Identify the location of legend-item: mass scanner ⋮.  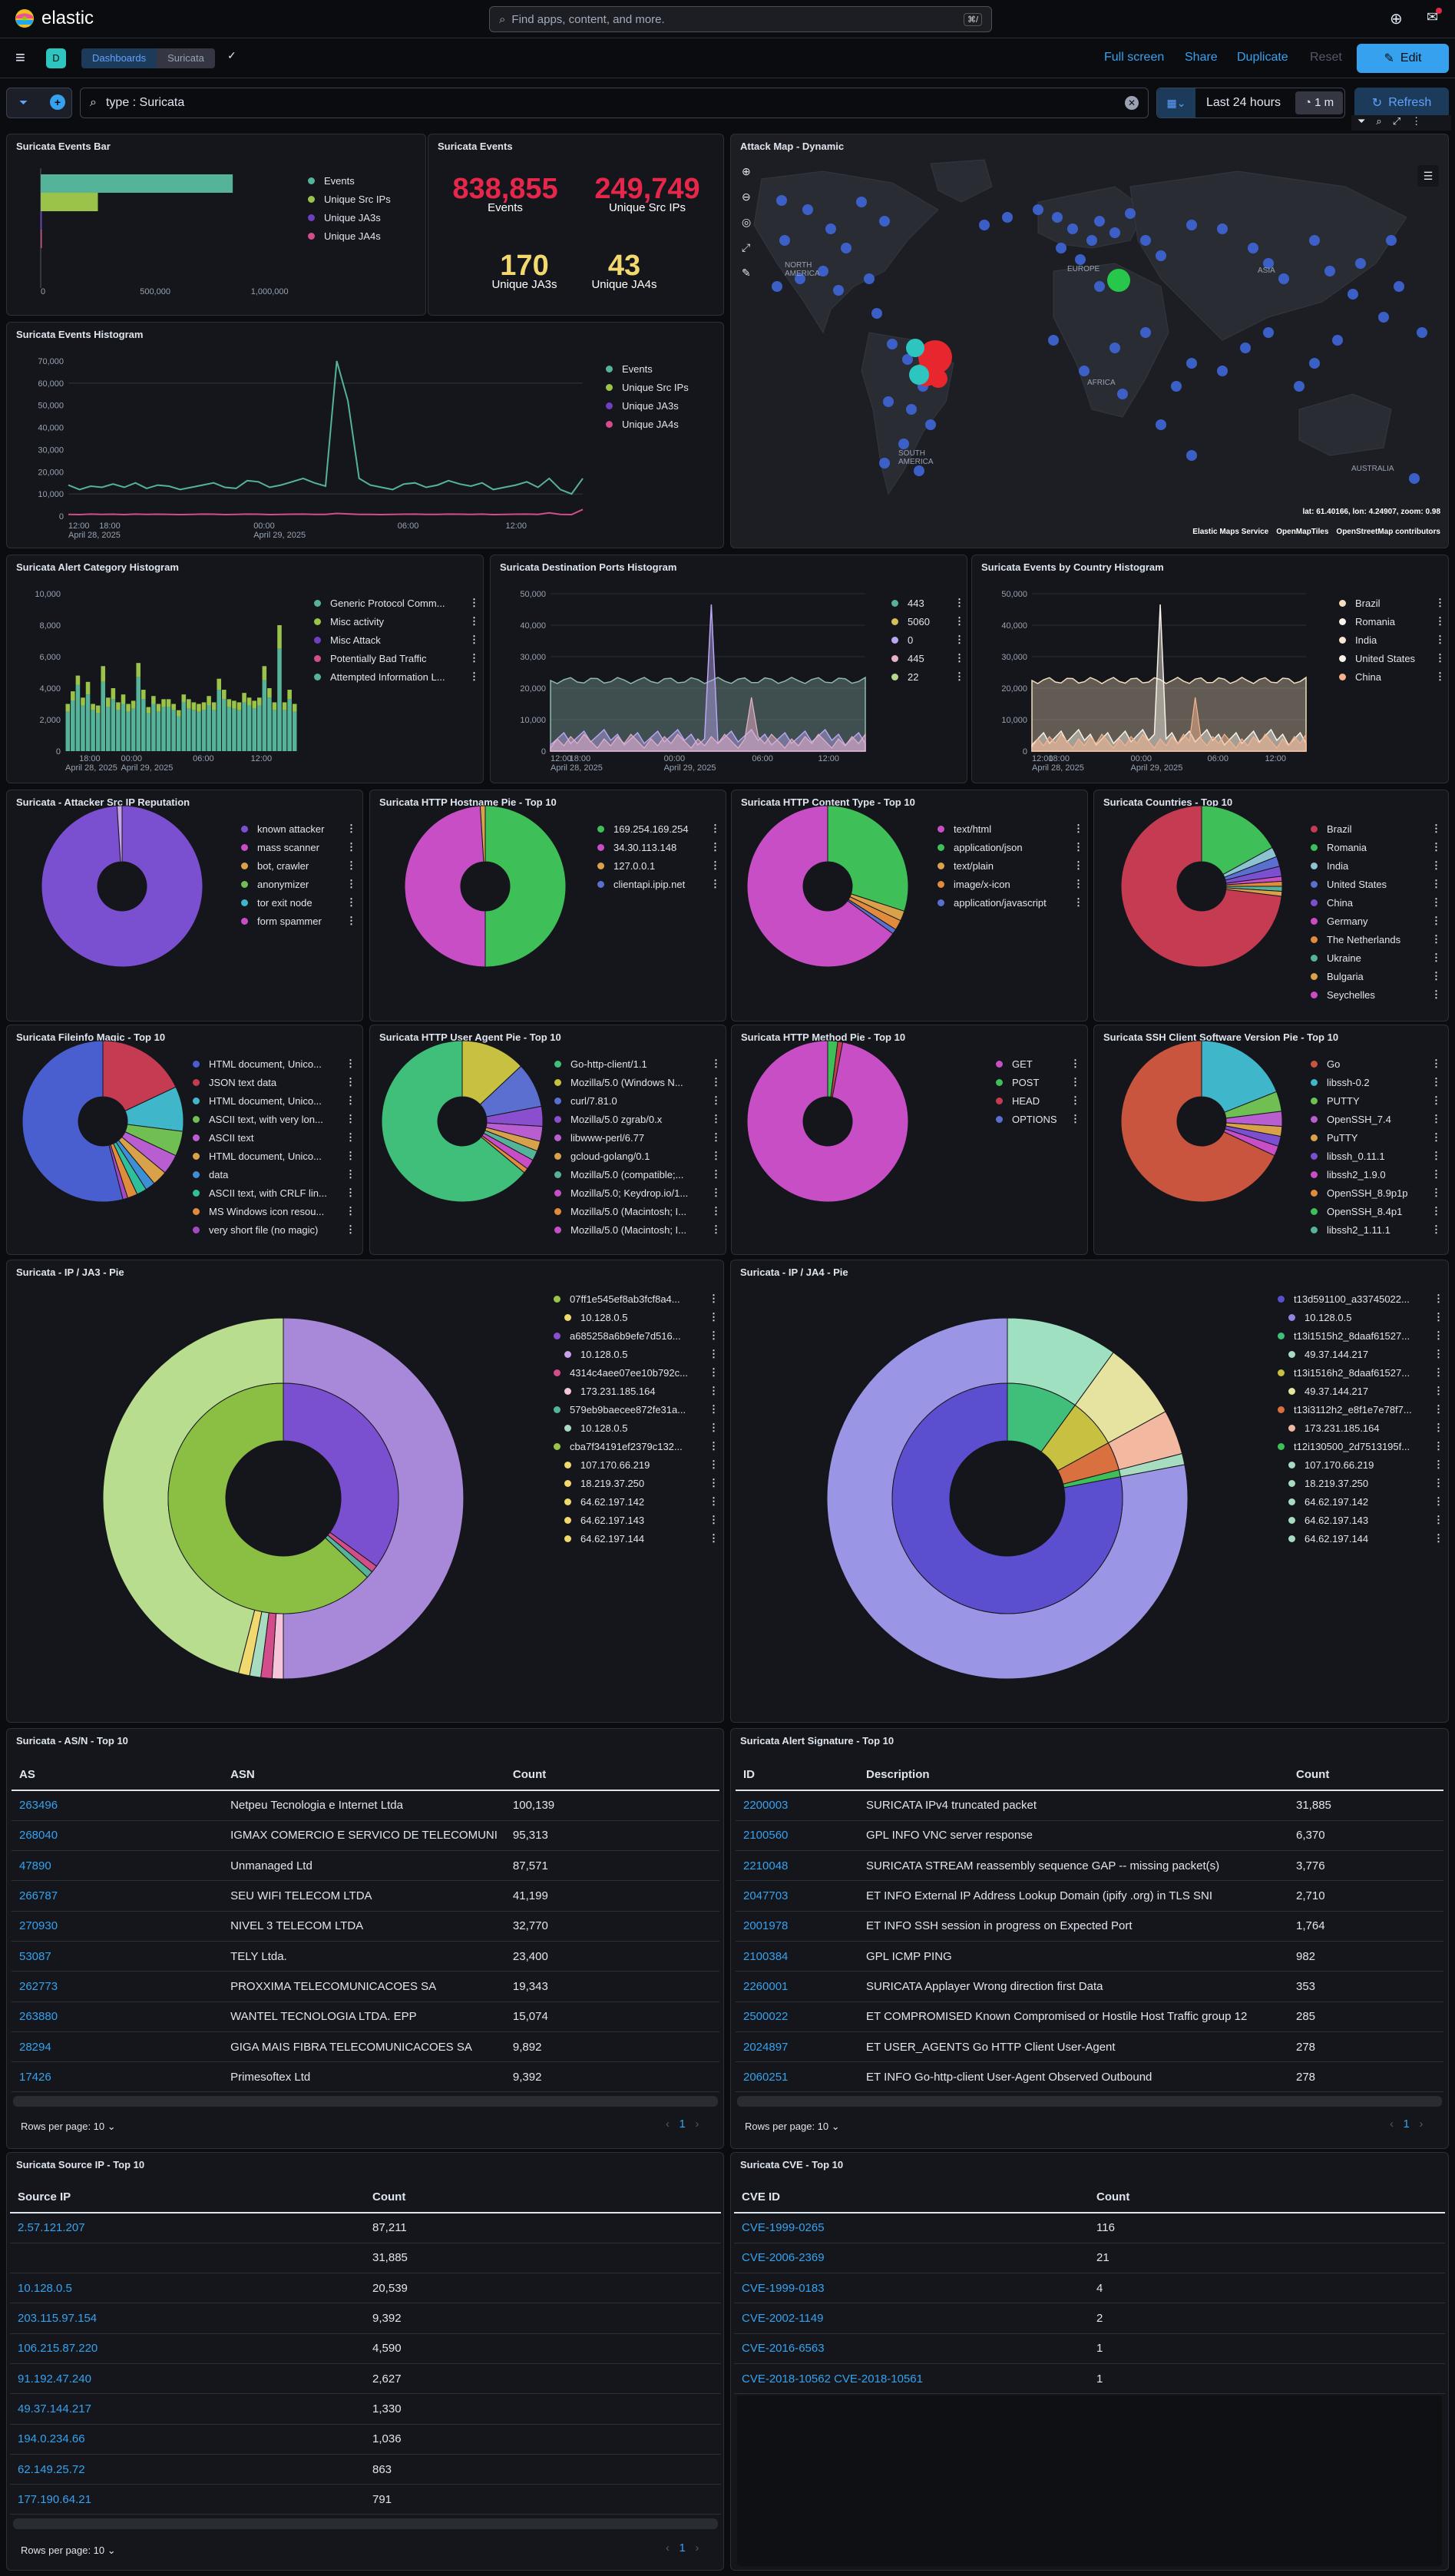
(298, 847).